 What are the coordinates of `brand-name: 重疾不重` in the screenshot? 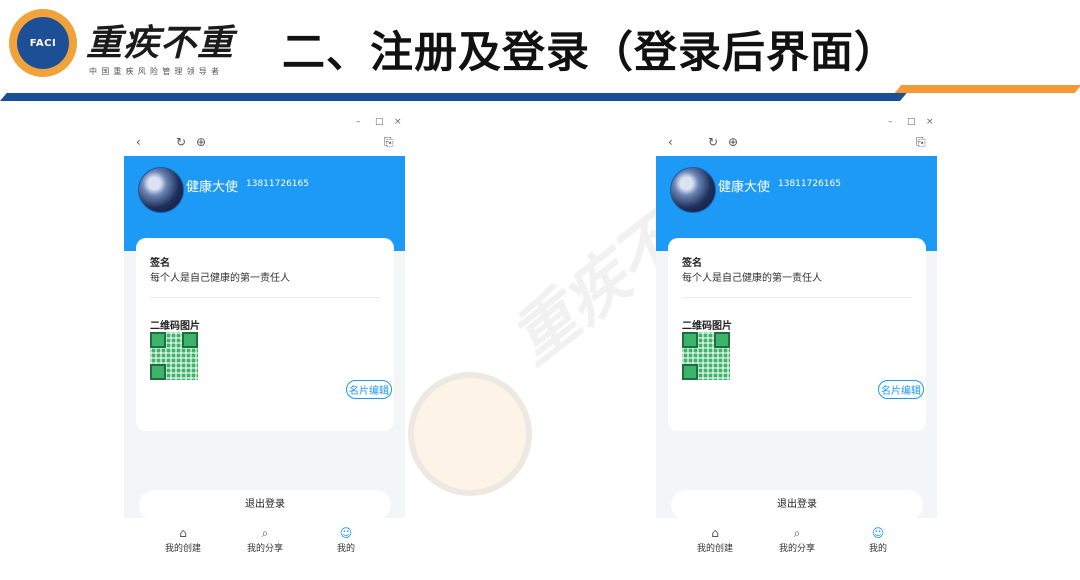 It's located at (160, 43).